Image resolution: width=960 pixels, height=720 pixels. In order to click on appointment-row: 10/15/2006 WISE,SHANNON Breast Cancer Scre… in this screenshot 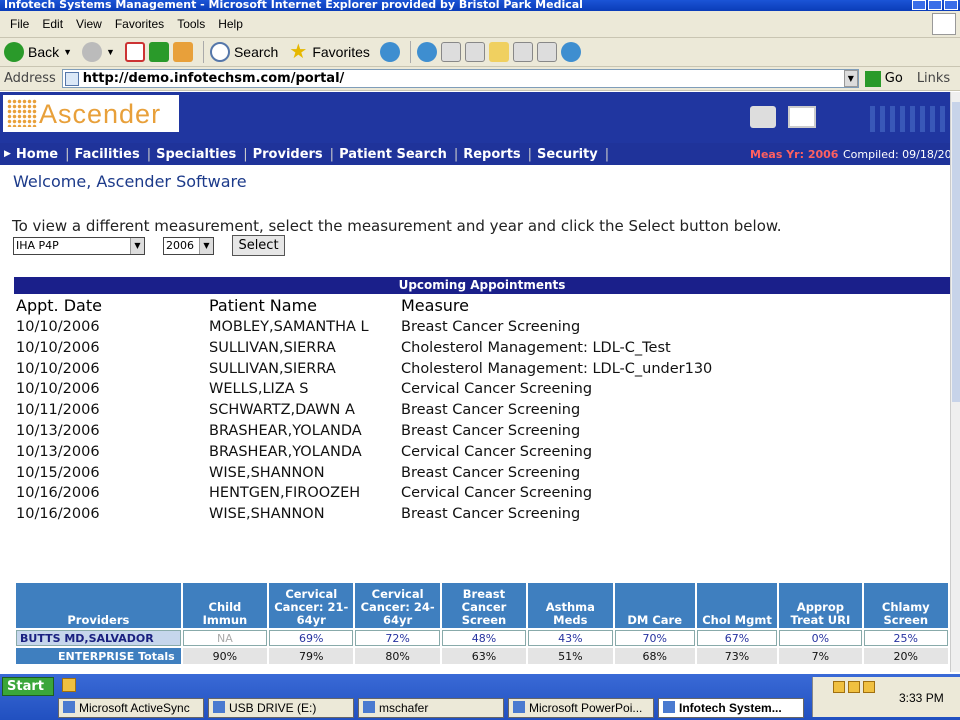, I will do `click(476, 475)`.